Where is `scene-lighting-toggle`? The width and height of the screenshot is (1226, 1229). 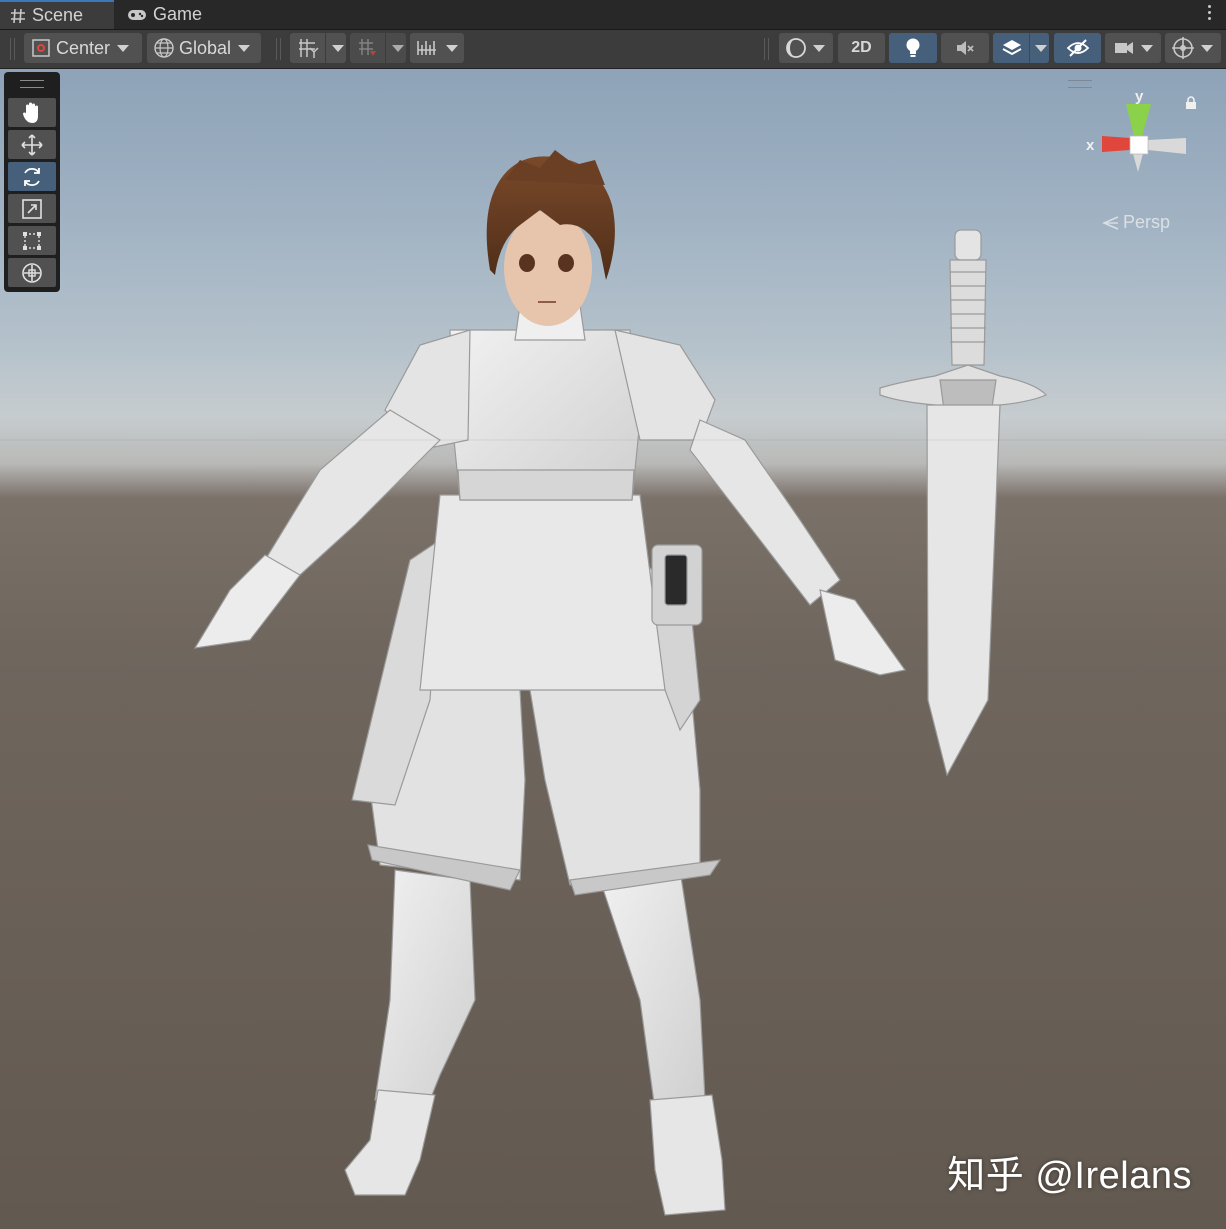
scene-lighting-toggle is located at coordinates (913, 48).